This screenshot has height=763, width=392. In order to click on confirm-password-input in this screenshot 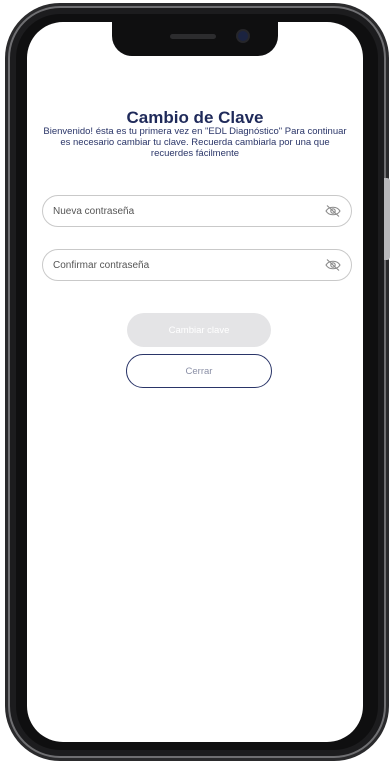, I will do `click(178, 265)`.